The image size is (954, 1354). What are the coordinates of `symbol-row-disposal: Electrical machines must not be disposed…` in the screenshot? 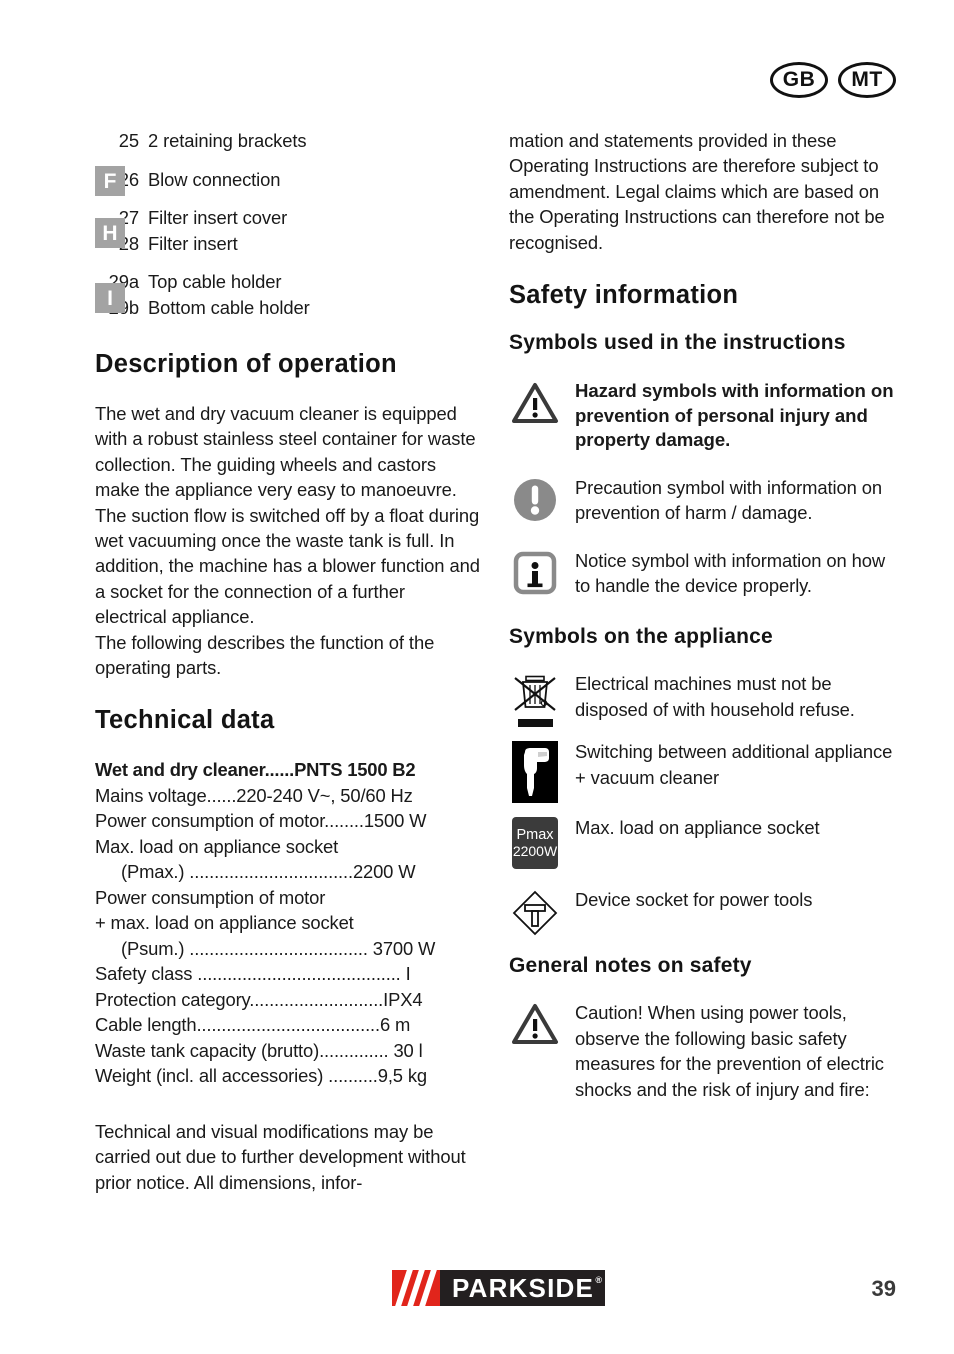 It's located at (702, 699).